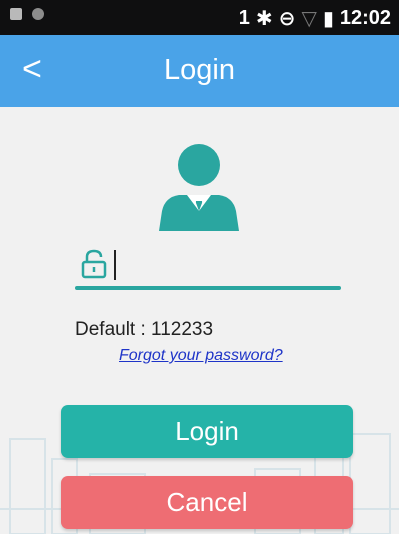 The image size is (399, 534). What do you see at coordinates (207, 431) in the screenshot?
I see `login-button: Login` at bounding box center [207, 431].